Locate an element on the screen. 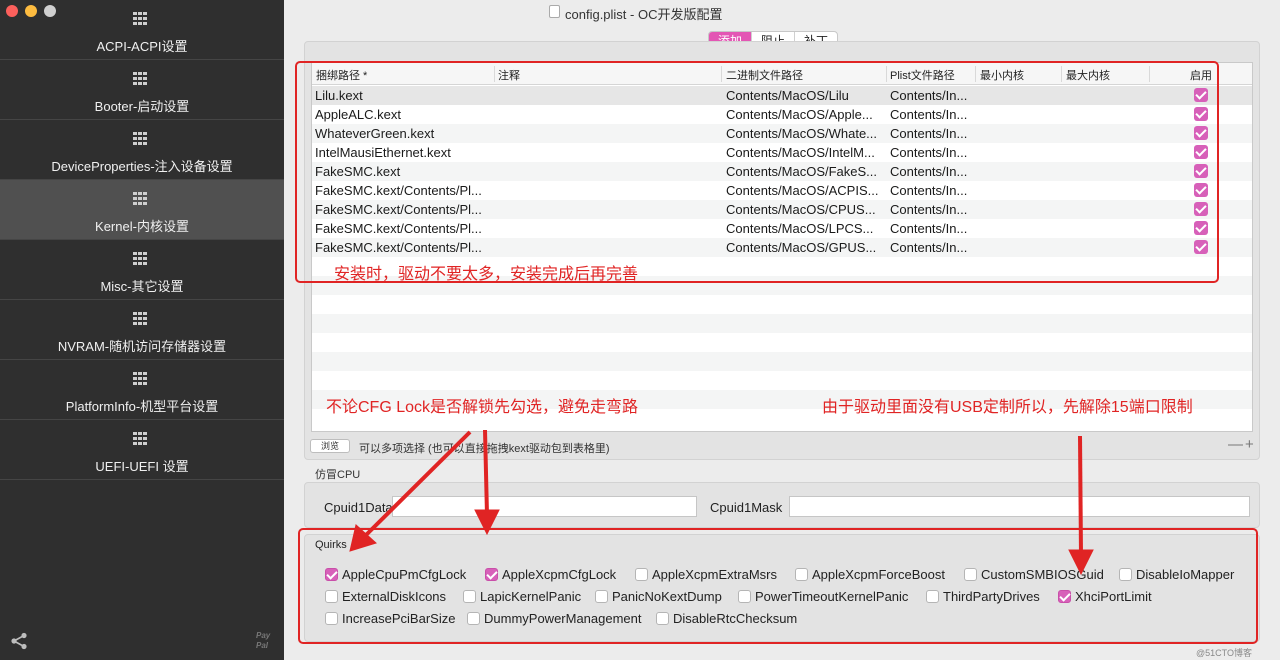 The image size is (1280, 660). sidebar-item-label: PlatformInfo-机型平台设置 is located at coordinates (142, 406).